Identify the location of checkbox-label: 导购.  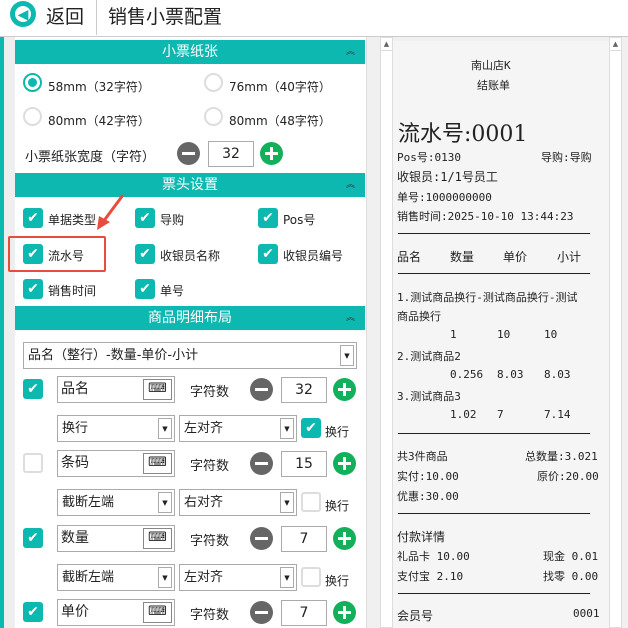
(172, 220).